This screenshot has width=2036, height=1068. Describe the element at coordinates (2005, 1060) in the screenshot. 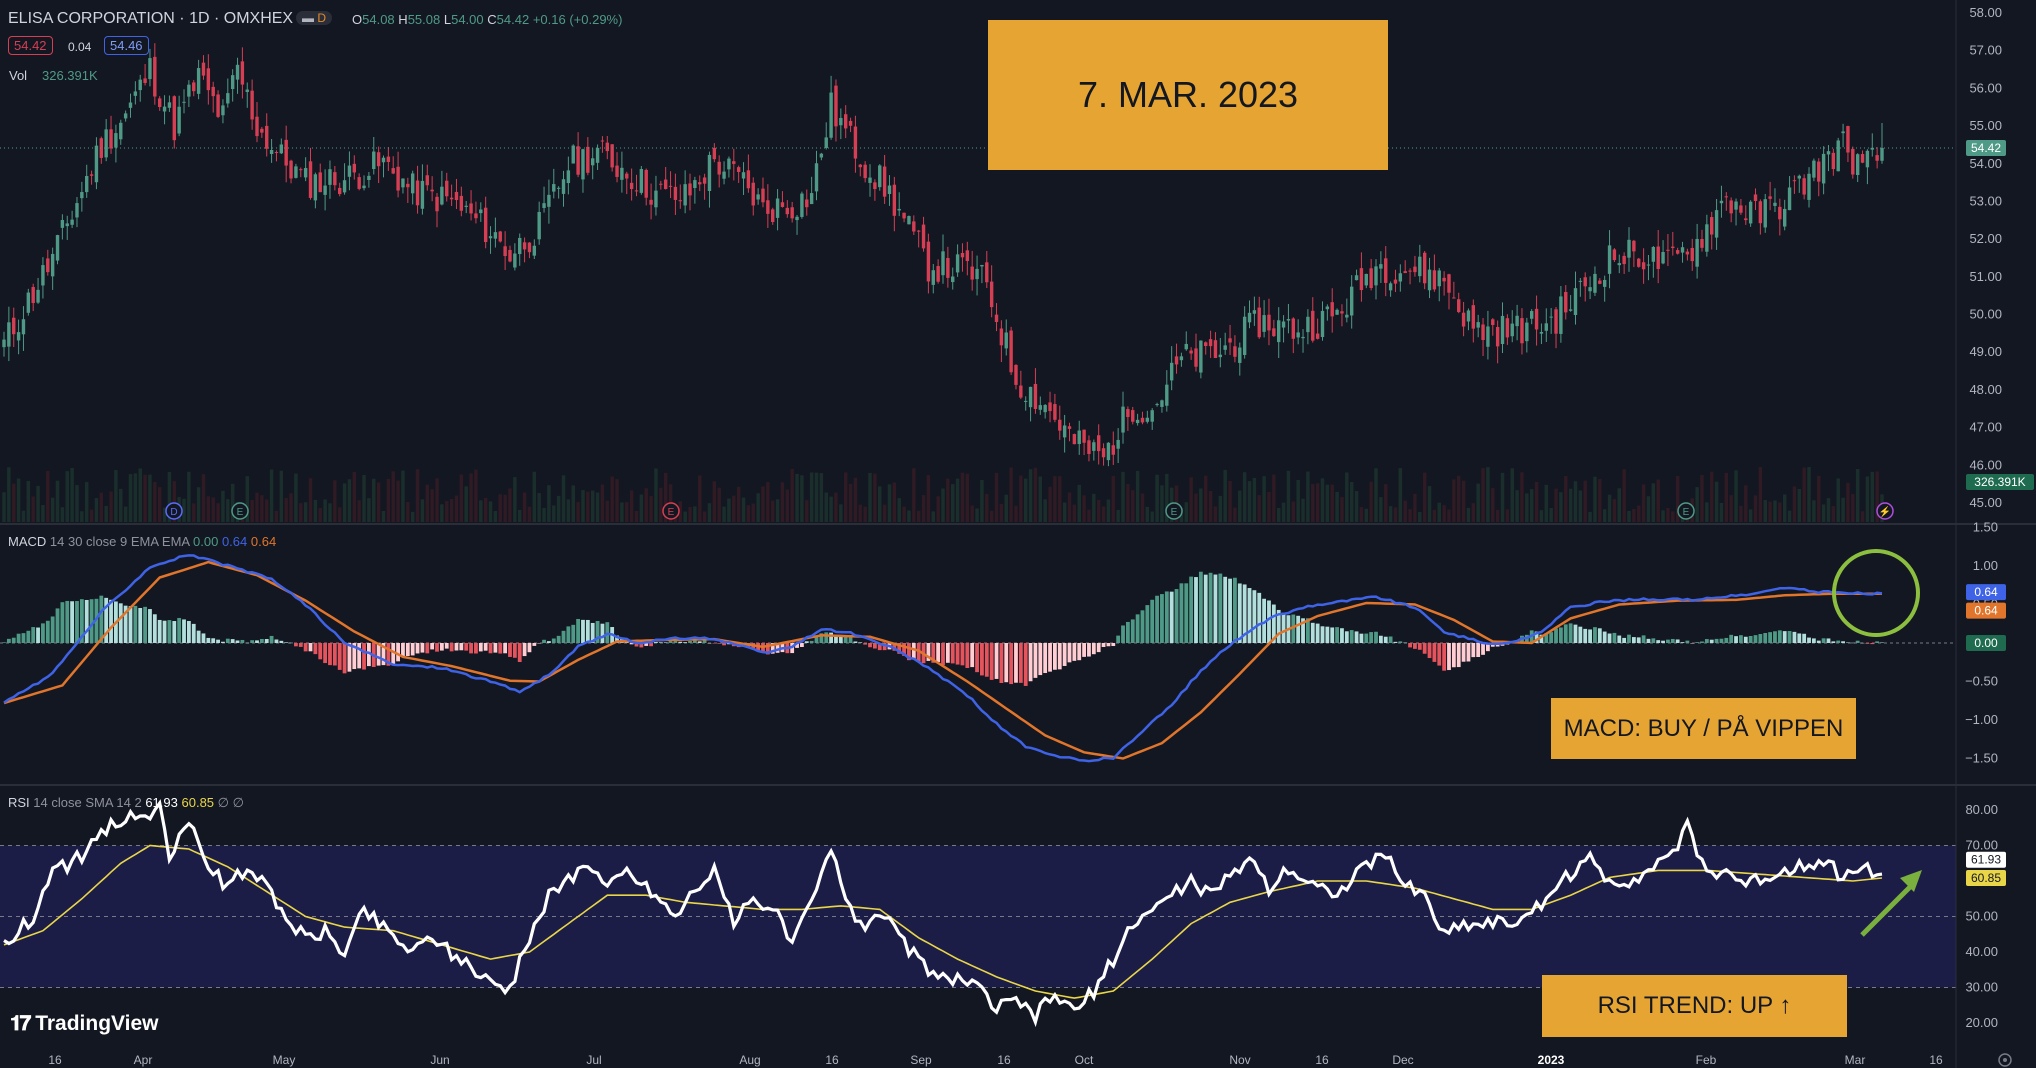

I see `settings-gear-icon` at that location.